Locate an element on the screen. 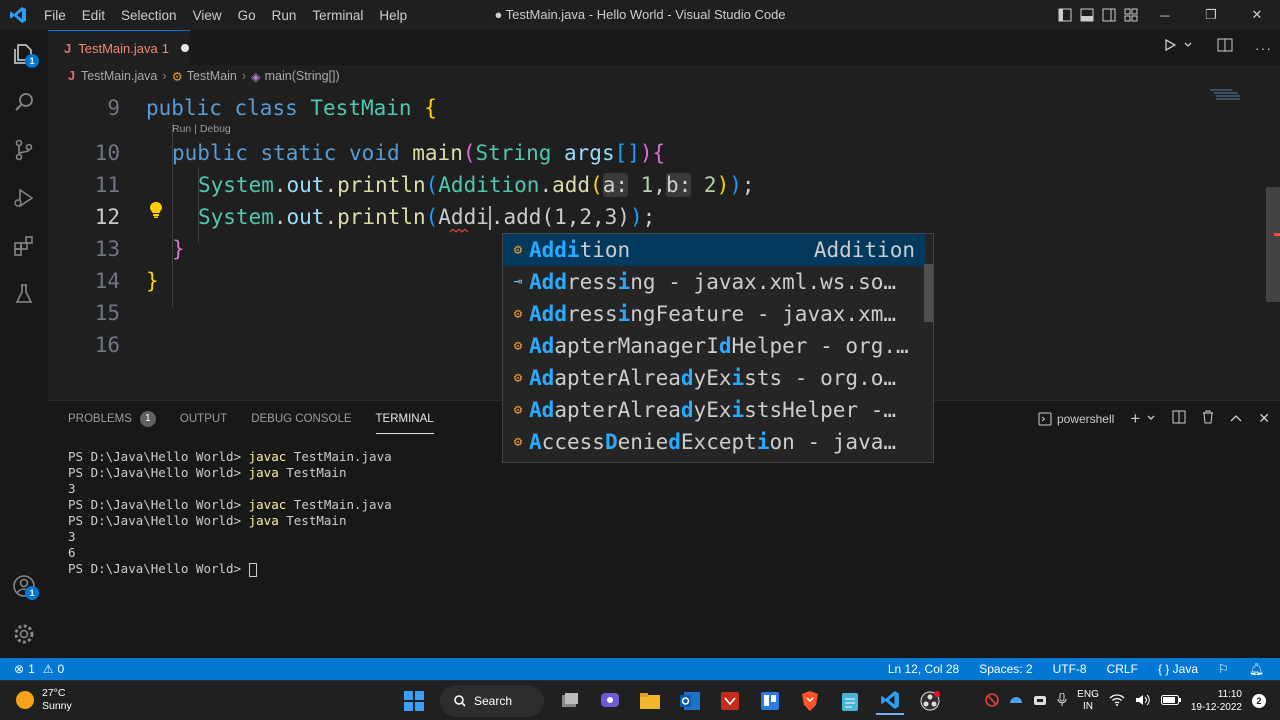 Image resolution: width=1280 pixels, height=720 pixels. tab-terminal: TERMINAL is located at coordinates (404, 418).